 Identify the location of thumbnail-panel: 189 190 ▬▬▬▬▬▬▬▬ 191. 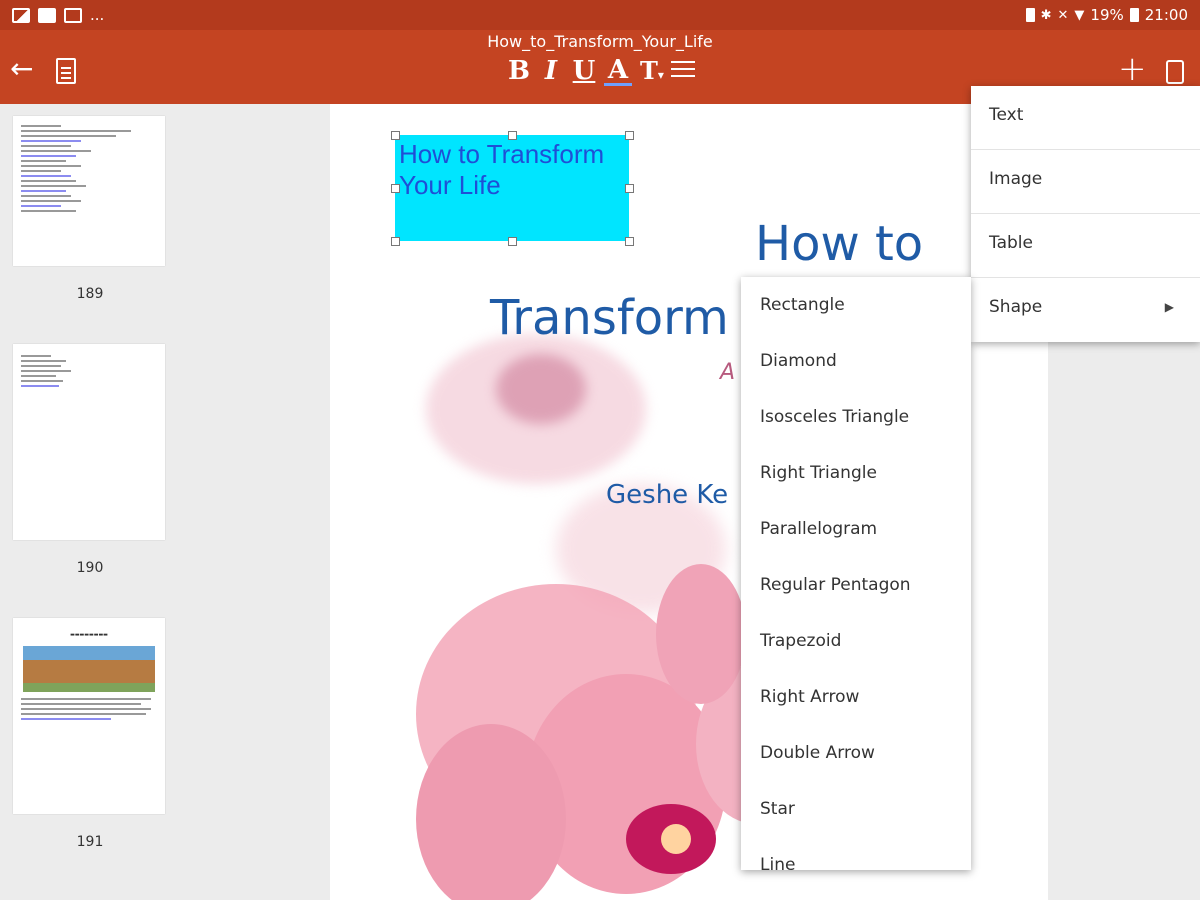
(90, 502).